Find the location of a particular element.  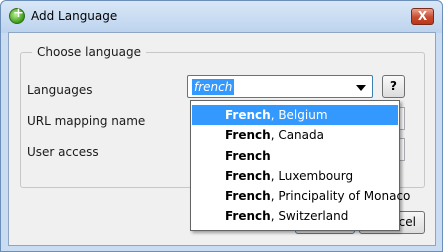

close-button: X is located at coordinates (422, 16).